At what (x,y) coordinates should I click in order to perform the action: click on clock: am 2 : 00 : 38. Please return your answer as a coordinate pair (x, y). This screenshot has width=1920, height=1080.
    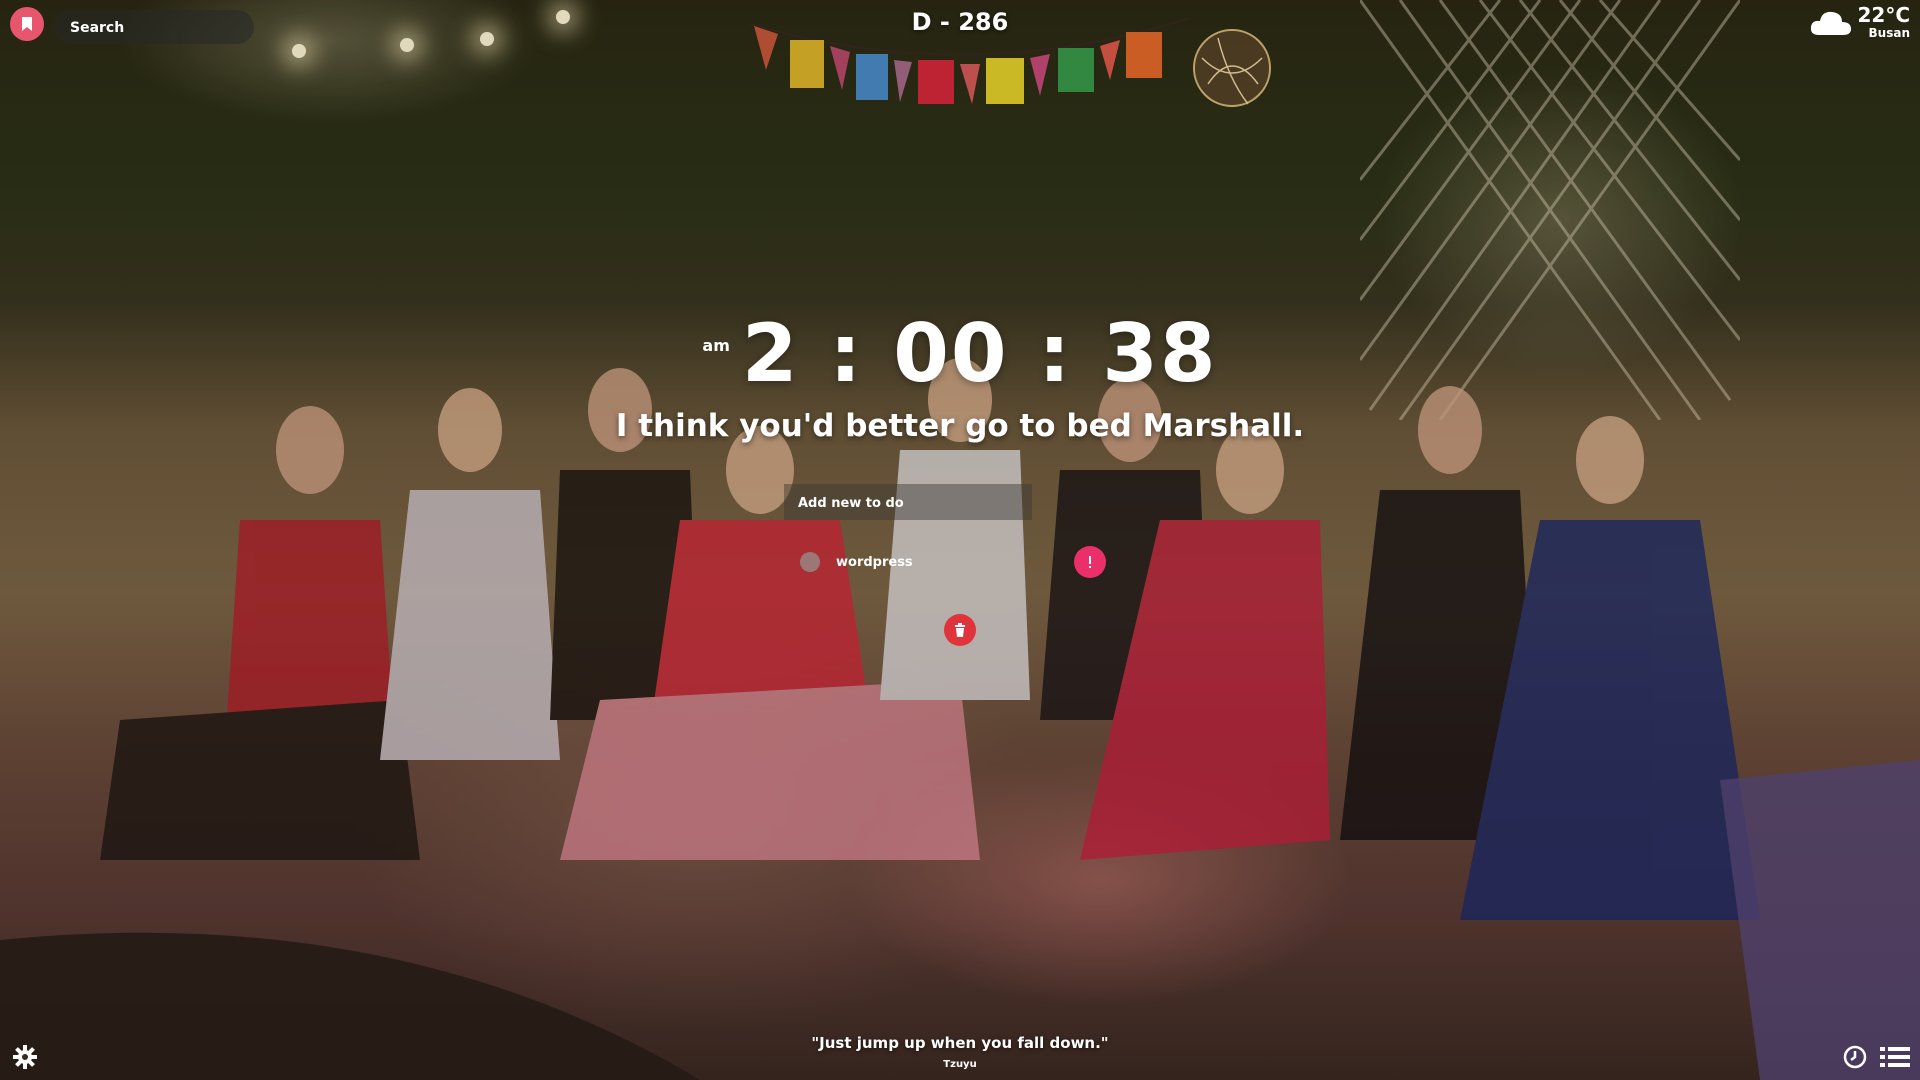
    Looking at the image, I should click on (960, 354).